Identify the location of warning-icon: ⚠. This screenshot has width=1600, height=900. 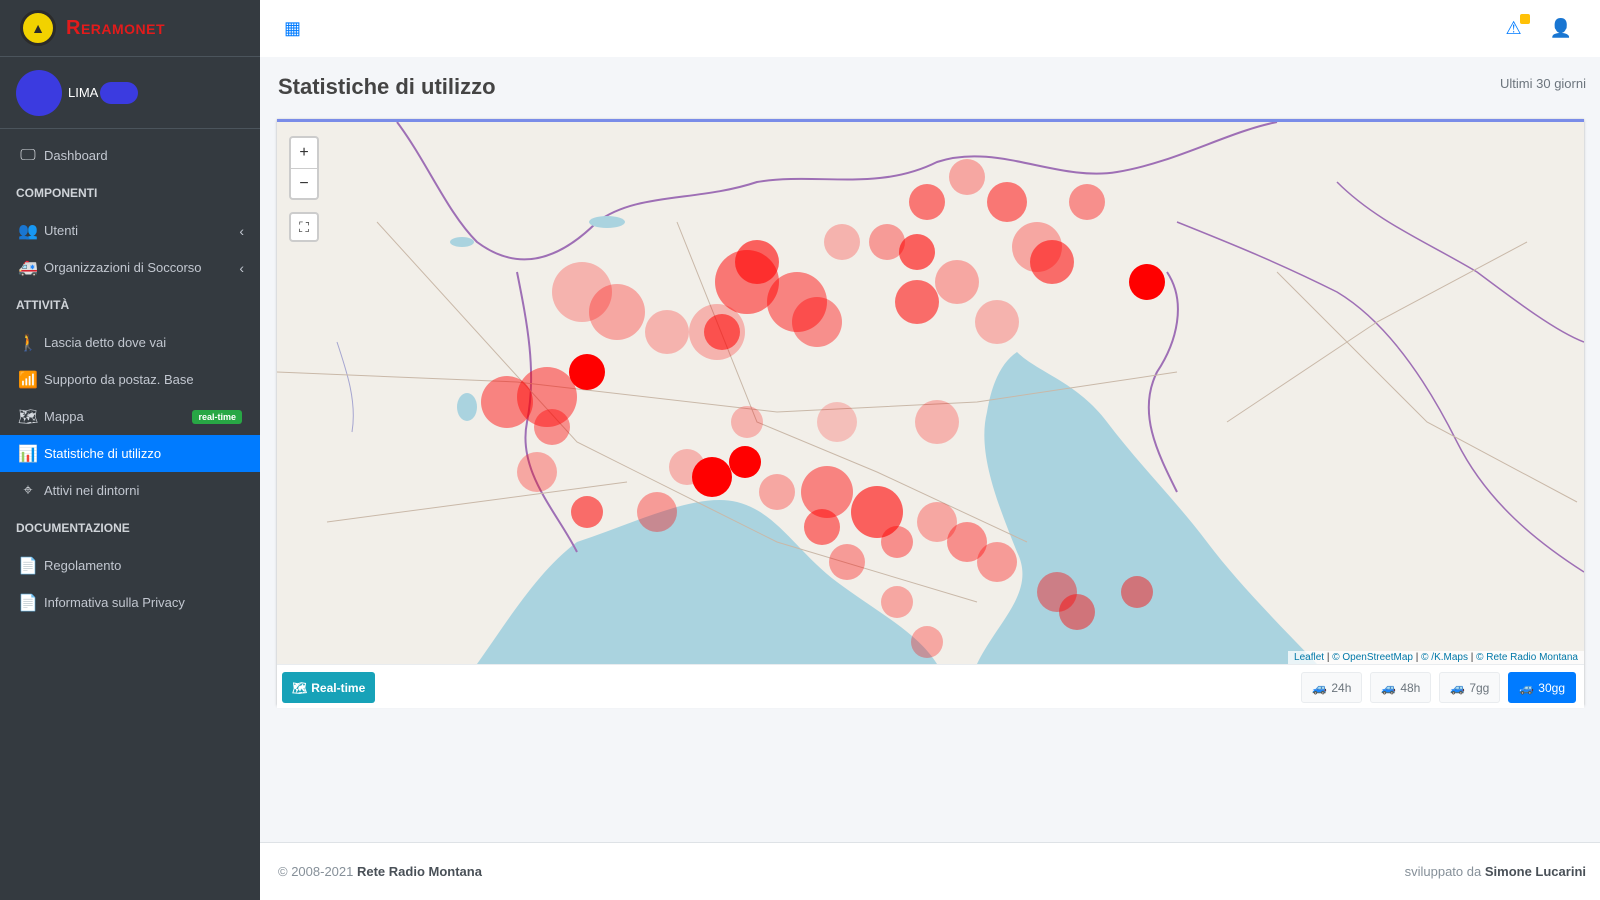
(1517, 26).